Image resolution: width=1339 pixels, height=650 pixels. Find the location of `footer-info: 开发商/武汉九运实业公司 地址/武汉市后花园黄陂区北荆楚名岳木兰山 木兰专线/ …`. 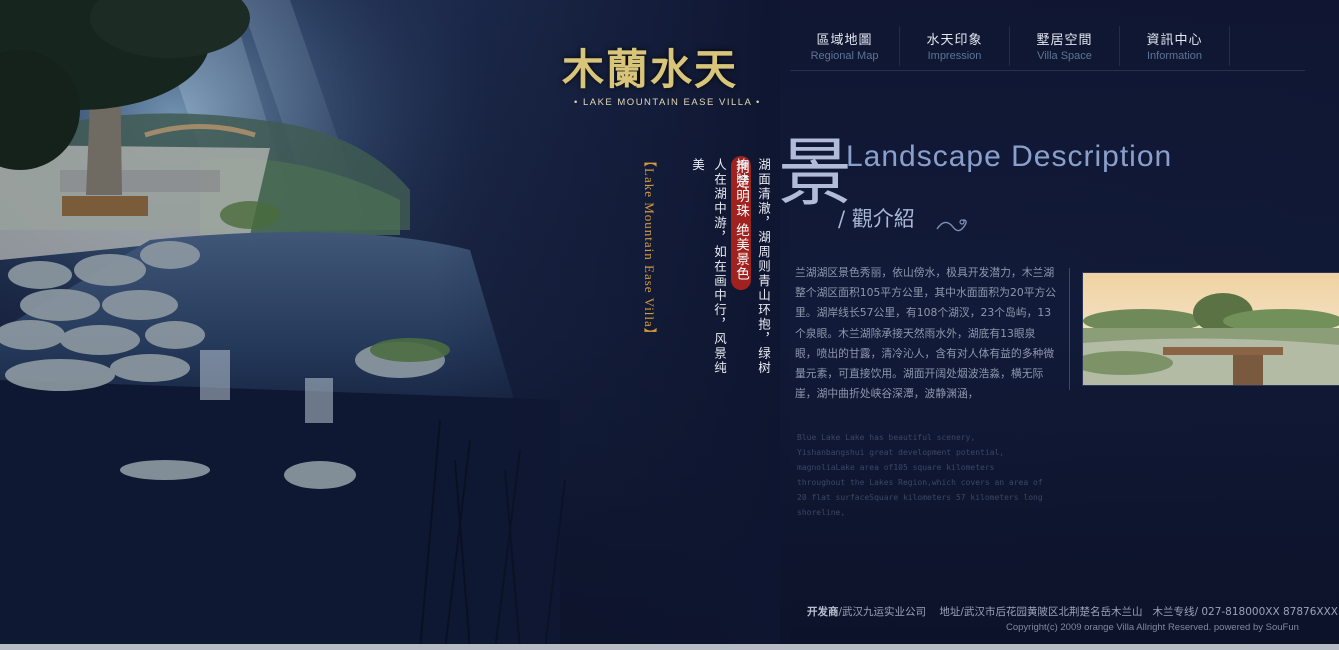

footer-info: 开发商/武汉九运实业公司 地址/武汉市后花园黄陂区北荆楚名岳木兰山 木兰专线/ … is located at coordinates (1072, 611).